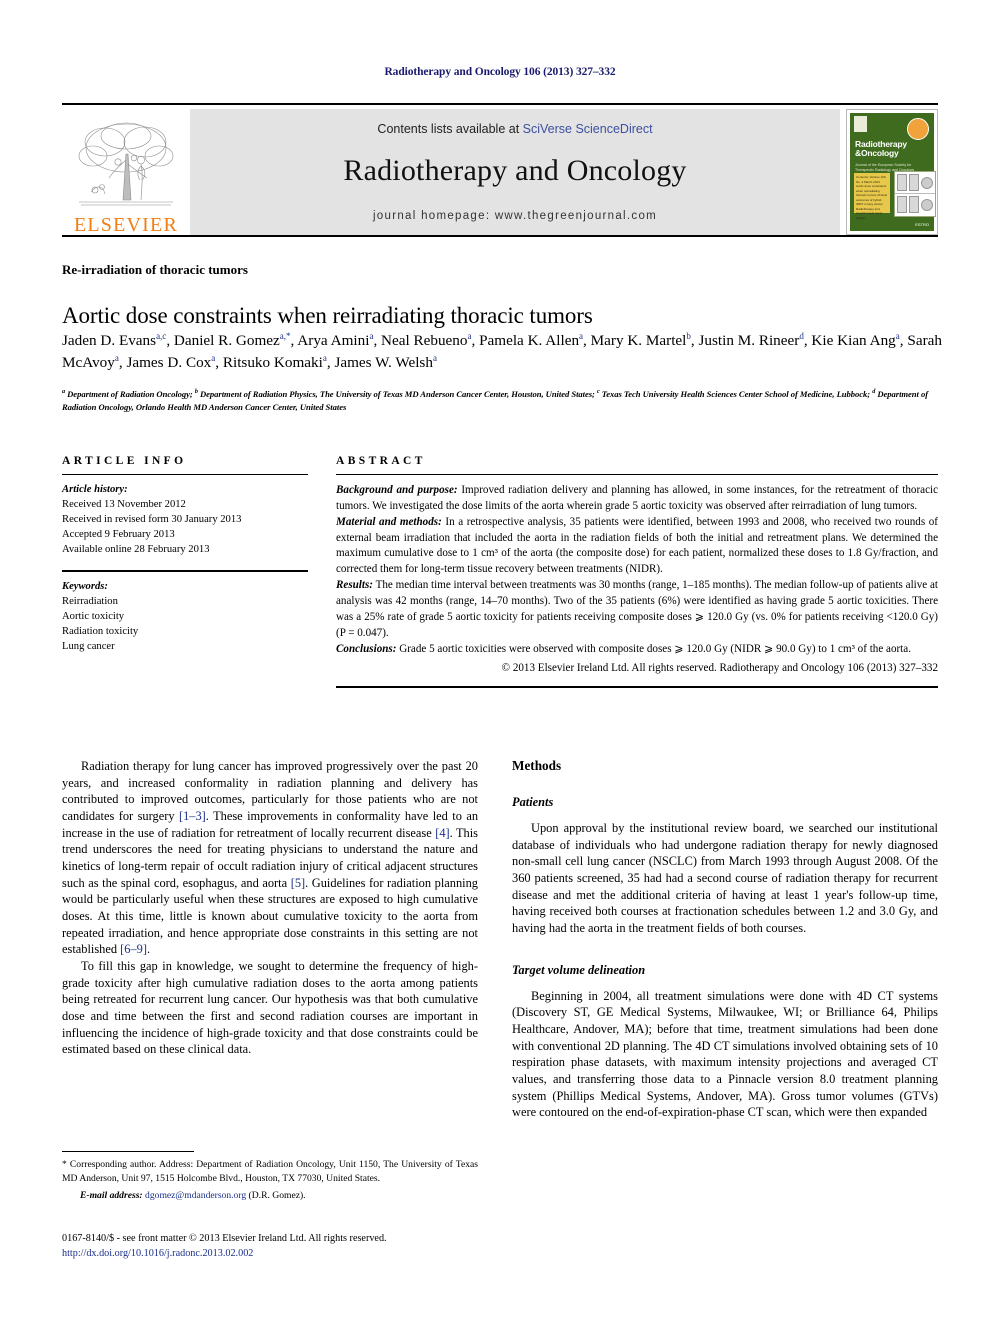 The width and height of the screenshot is (992, 1323). Describe the element at coordinates (537, 765) in the screenshot. I see `methods-heading: Methods` at that location.